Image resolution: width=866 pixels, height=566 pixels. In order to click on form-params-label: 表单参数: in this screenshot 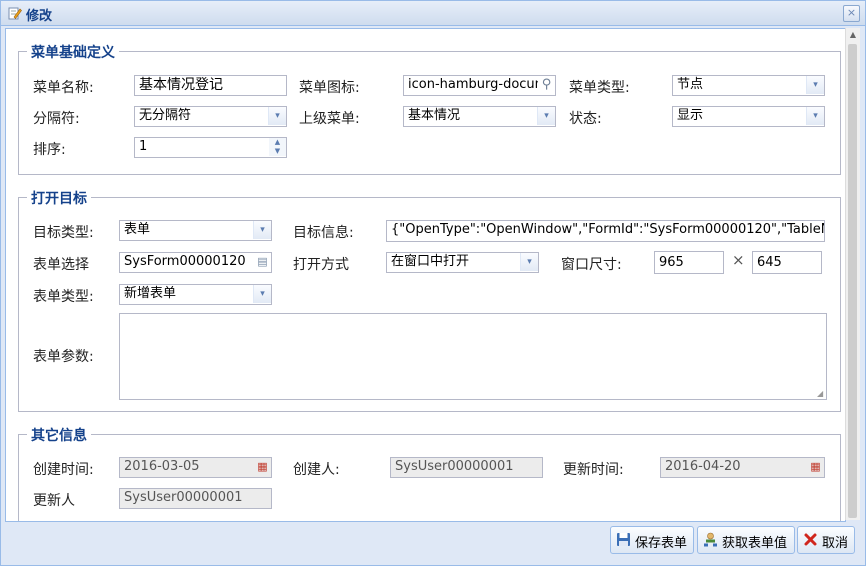, I will do `click(63, 357)`.